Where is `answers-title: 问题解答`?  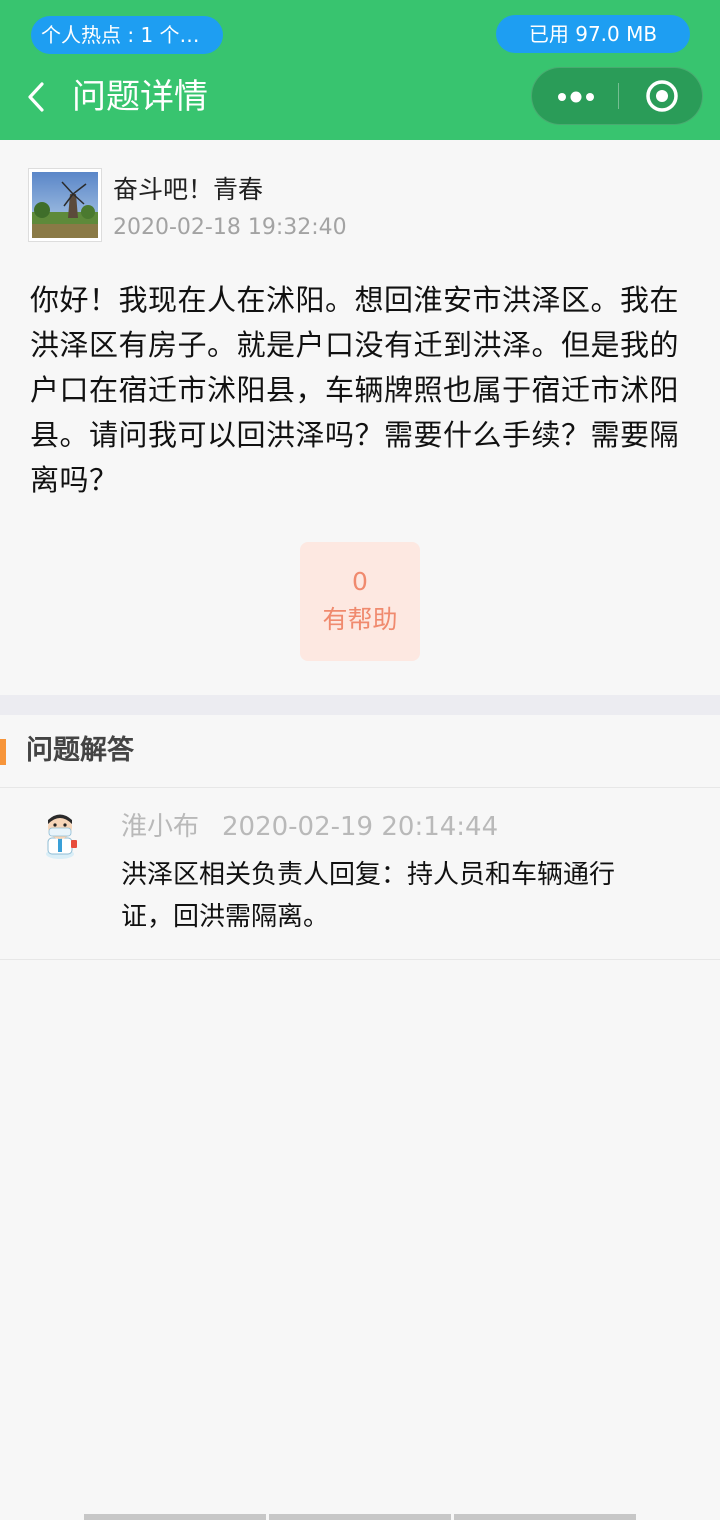
answers-title: 问题解答 is located at coordinates (80, 750).